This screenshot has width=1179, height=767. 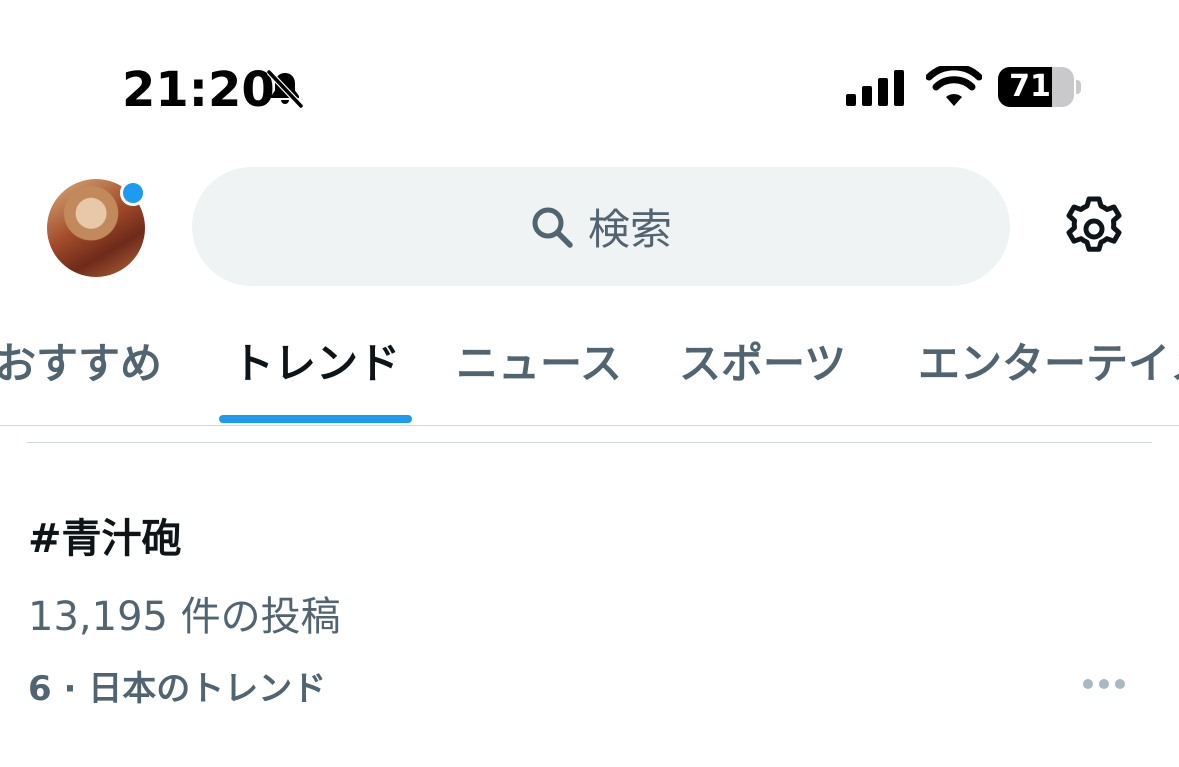 I want to click on tab-trending: トレンド, so click(x=316, y=360).